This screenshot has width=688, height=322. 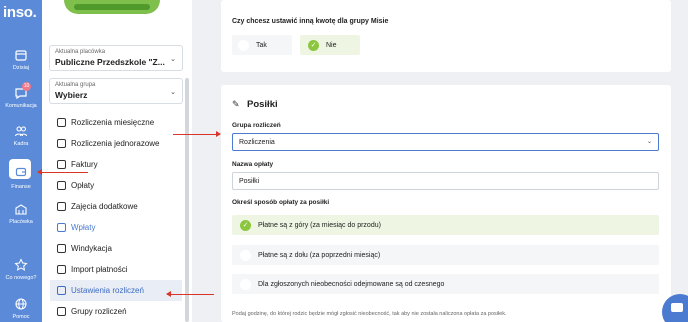 What do you see at coordinates (112, 7) in the screenshot?
I see `hero-illustration` at bounding box center [112, 7].